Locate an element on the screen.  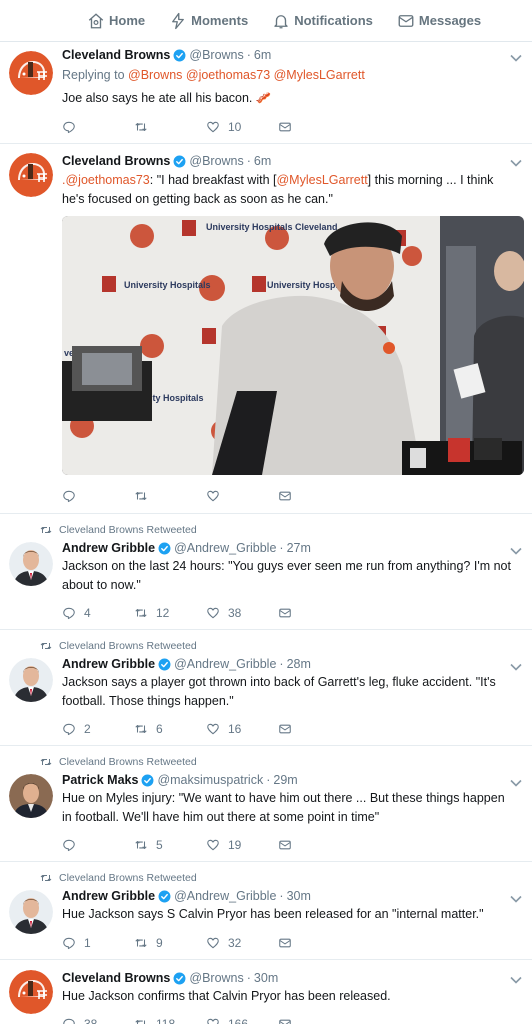
browns-helmet-icon is located at coordinates (31, 175).